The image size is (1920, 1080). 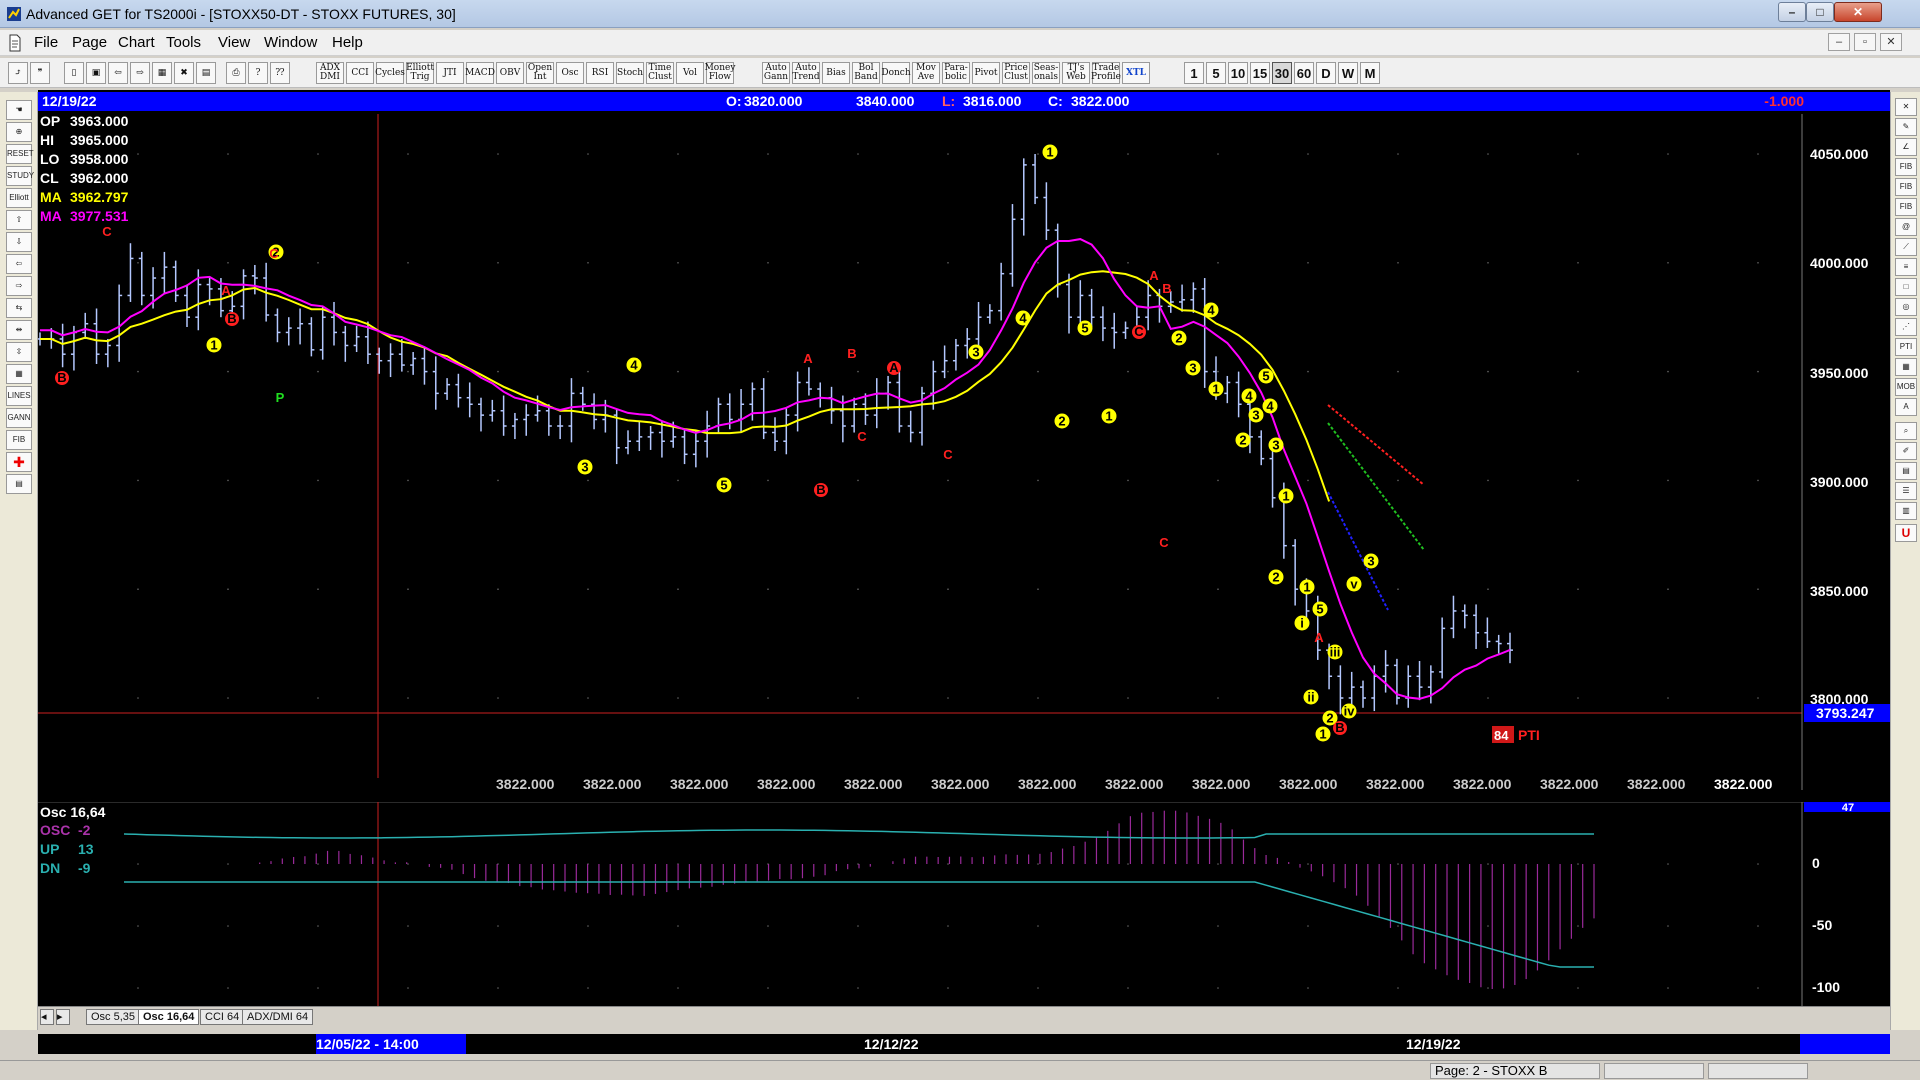 I want to click on toolbar-stoch: Stoch, so click(x=630, y=73).